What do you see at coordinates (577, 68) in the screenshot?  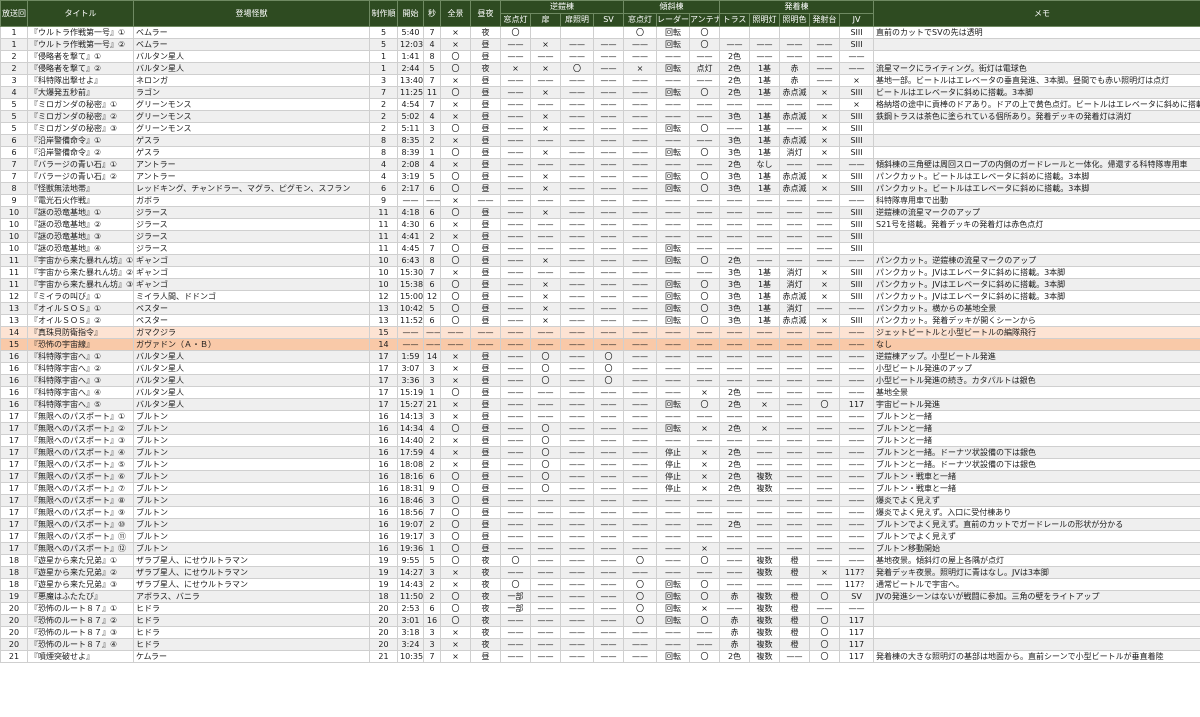 I see `cell-door-light: 〇` at bounding box center [577, 68].